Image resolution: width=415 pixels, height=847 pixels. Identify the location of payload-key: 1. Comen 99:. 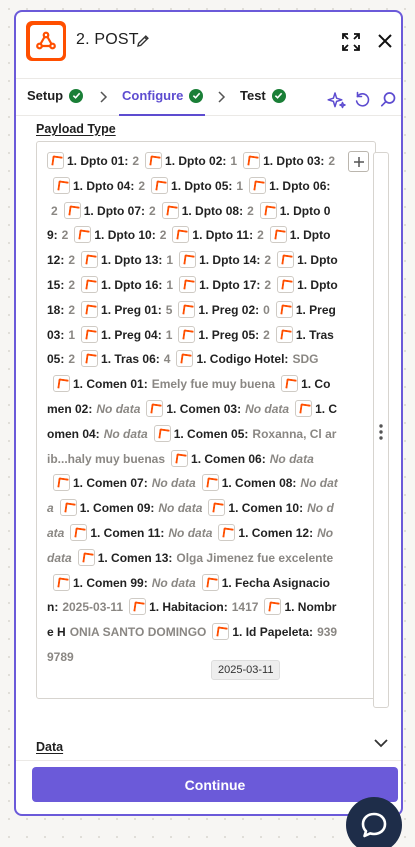
(110, 582).